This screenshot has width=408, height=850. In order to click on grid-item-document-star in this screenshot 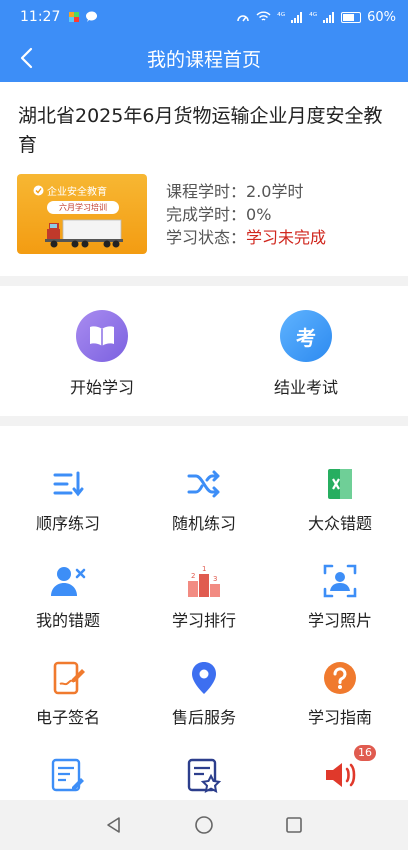, I will do `click(204, 765)`.